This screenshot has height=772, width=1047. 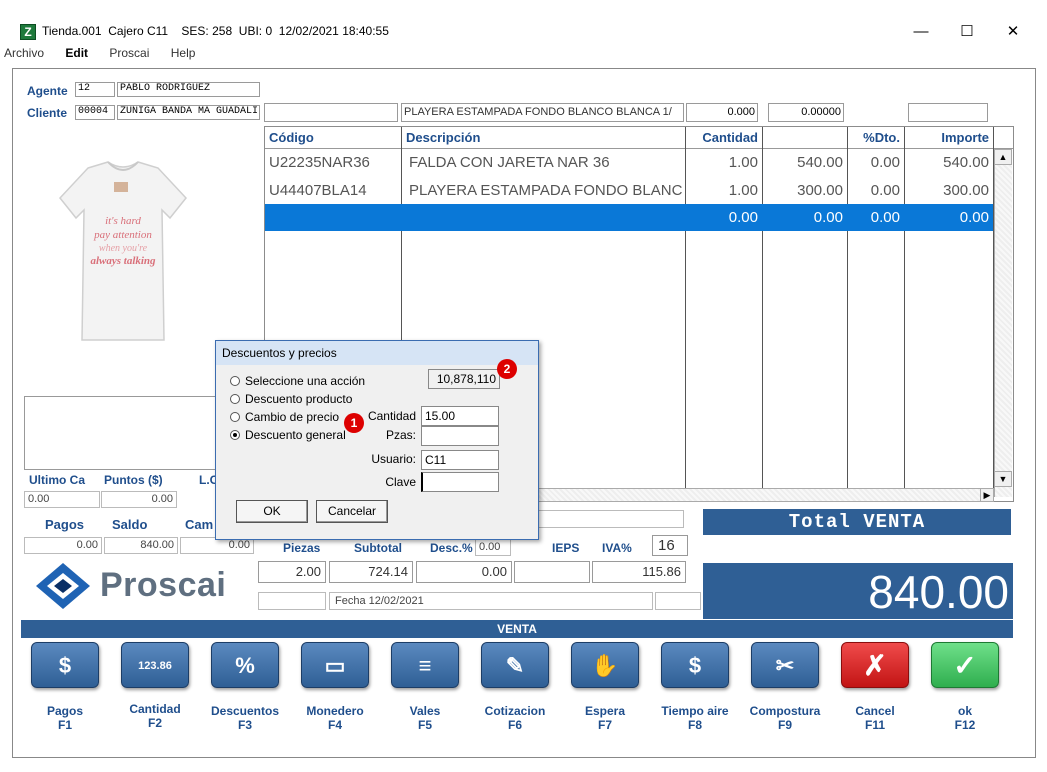 I want to click on col-importe: Importe, so click(x=949, y=138).